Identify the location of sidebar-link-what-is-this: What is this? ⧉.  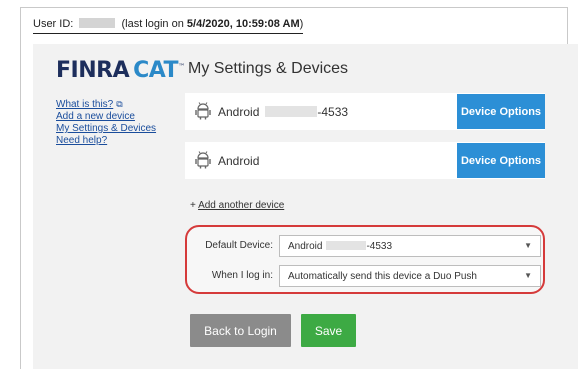
(121, 104).